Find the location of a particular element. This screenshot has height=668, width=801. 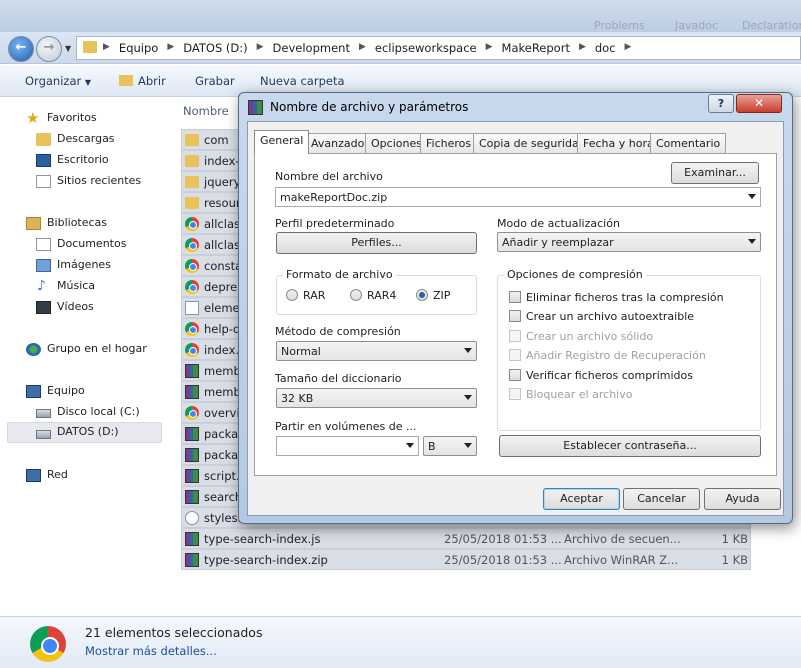

sidebar-item-music: ♪ Música is located at coordinates (86, 286).